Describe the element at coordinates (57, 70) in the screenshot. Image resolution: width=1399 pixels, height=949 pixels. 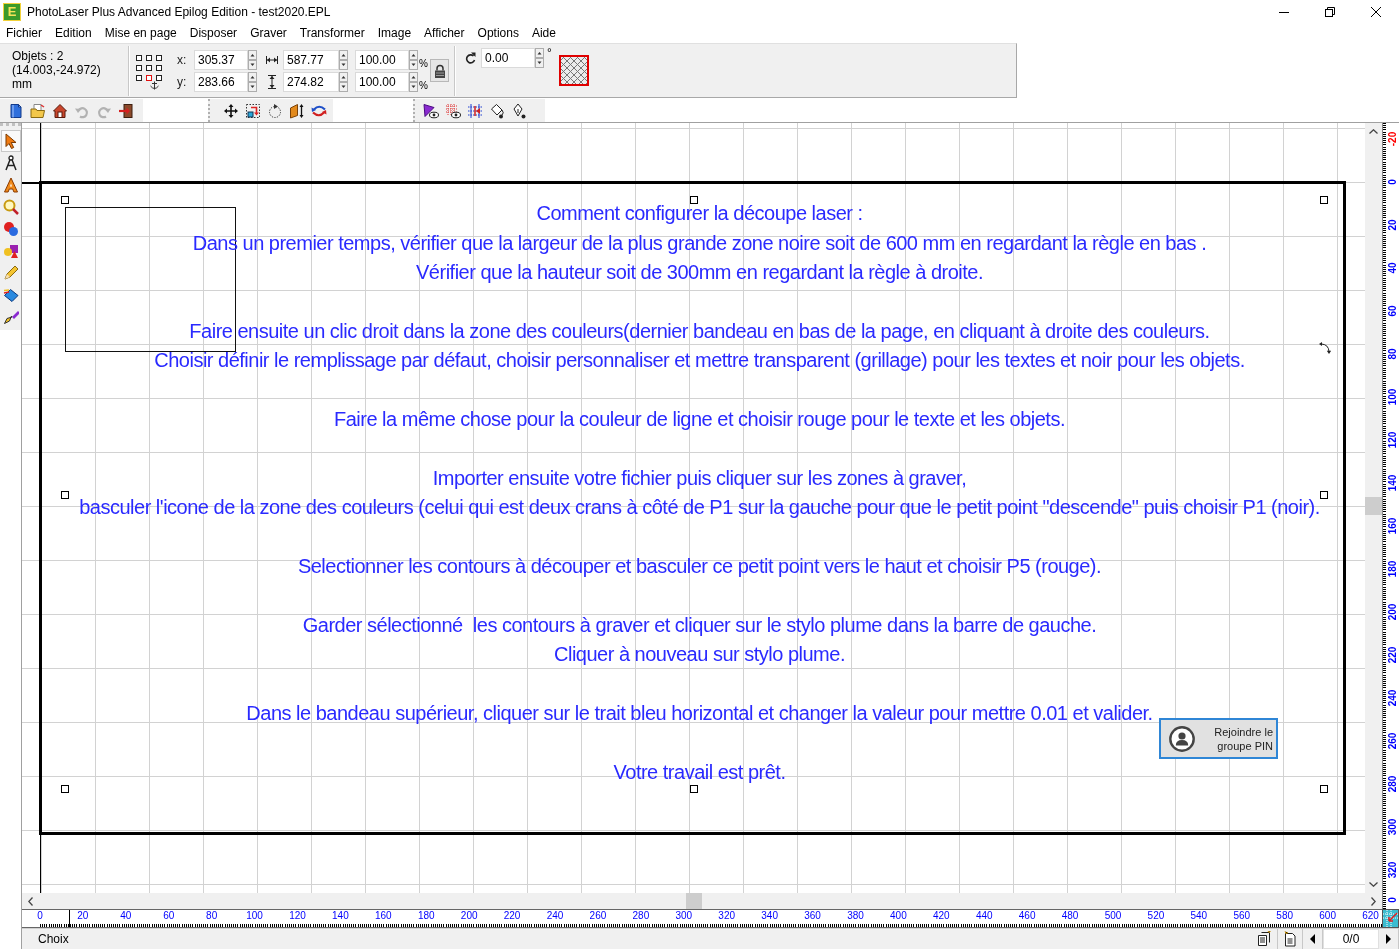
I see `object-info-text: (14.003,-24.972)` at that location.